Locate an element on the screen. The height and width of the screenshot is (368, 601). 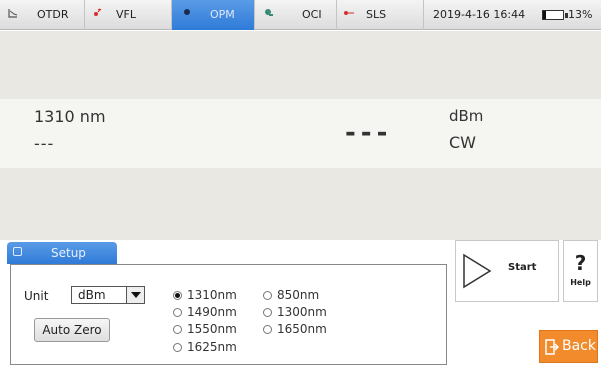
sls-source-icon is located at coordinates (349, 14).